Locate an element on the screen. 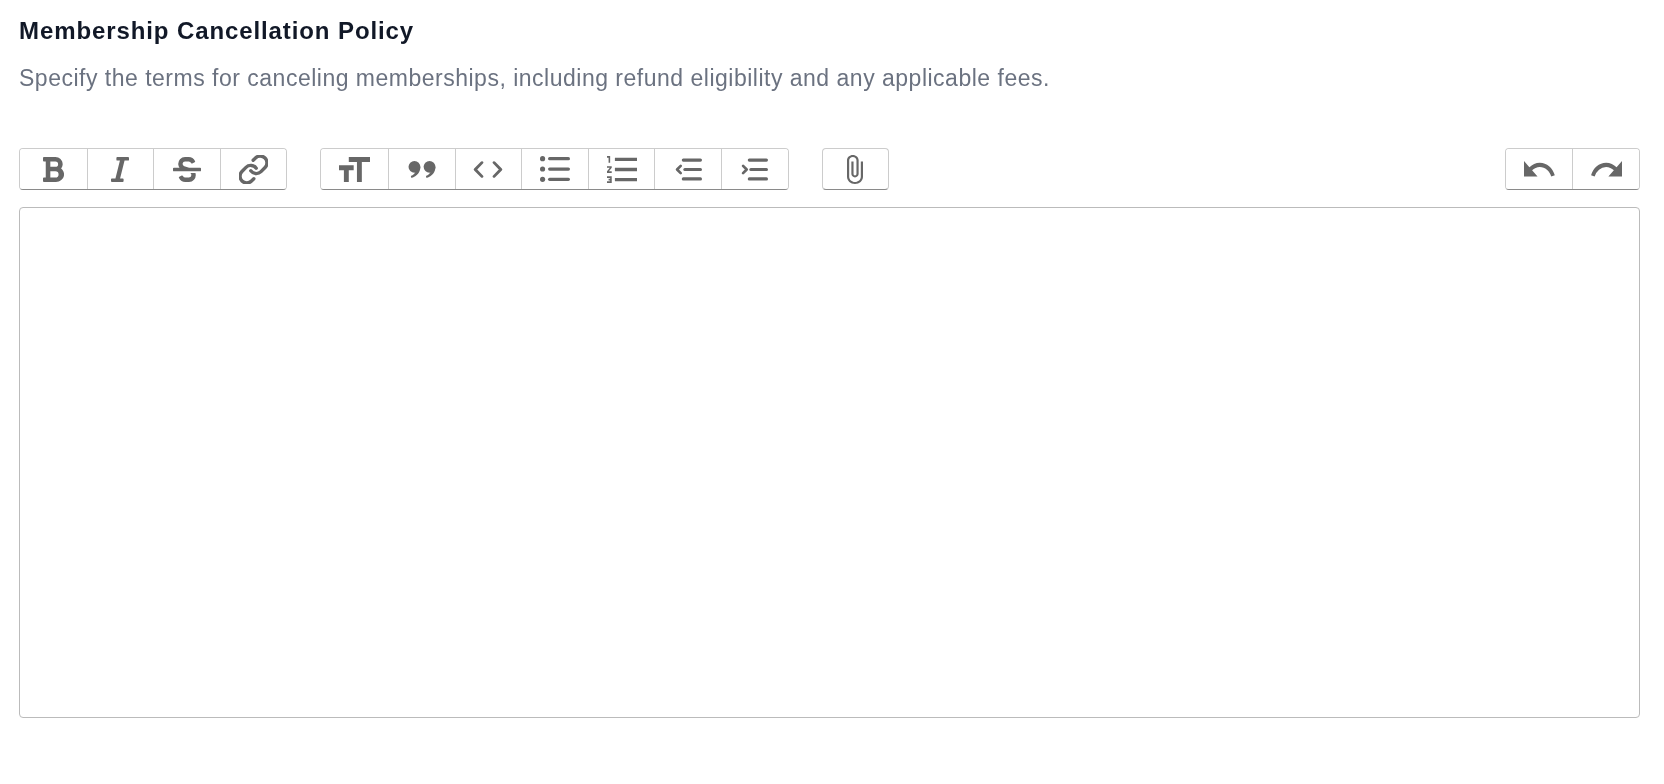 This screenshot has width=1664, height=784. outdent-icon is located at coordinates (688, 169).